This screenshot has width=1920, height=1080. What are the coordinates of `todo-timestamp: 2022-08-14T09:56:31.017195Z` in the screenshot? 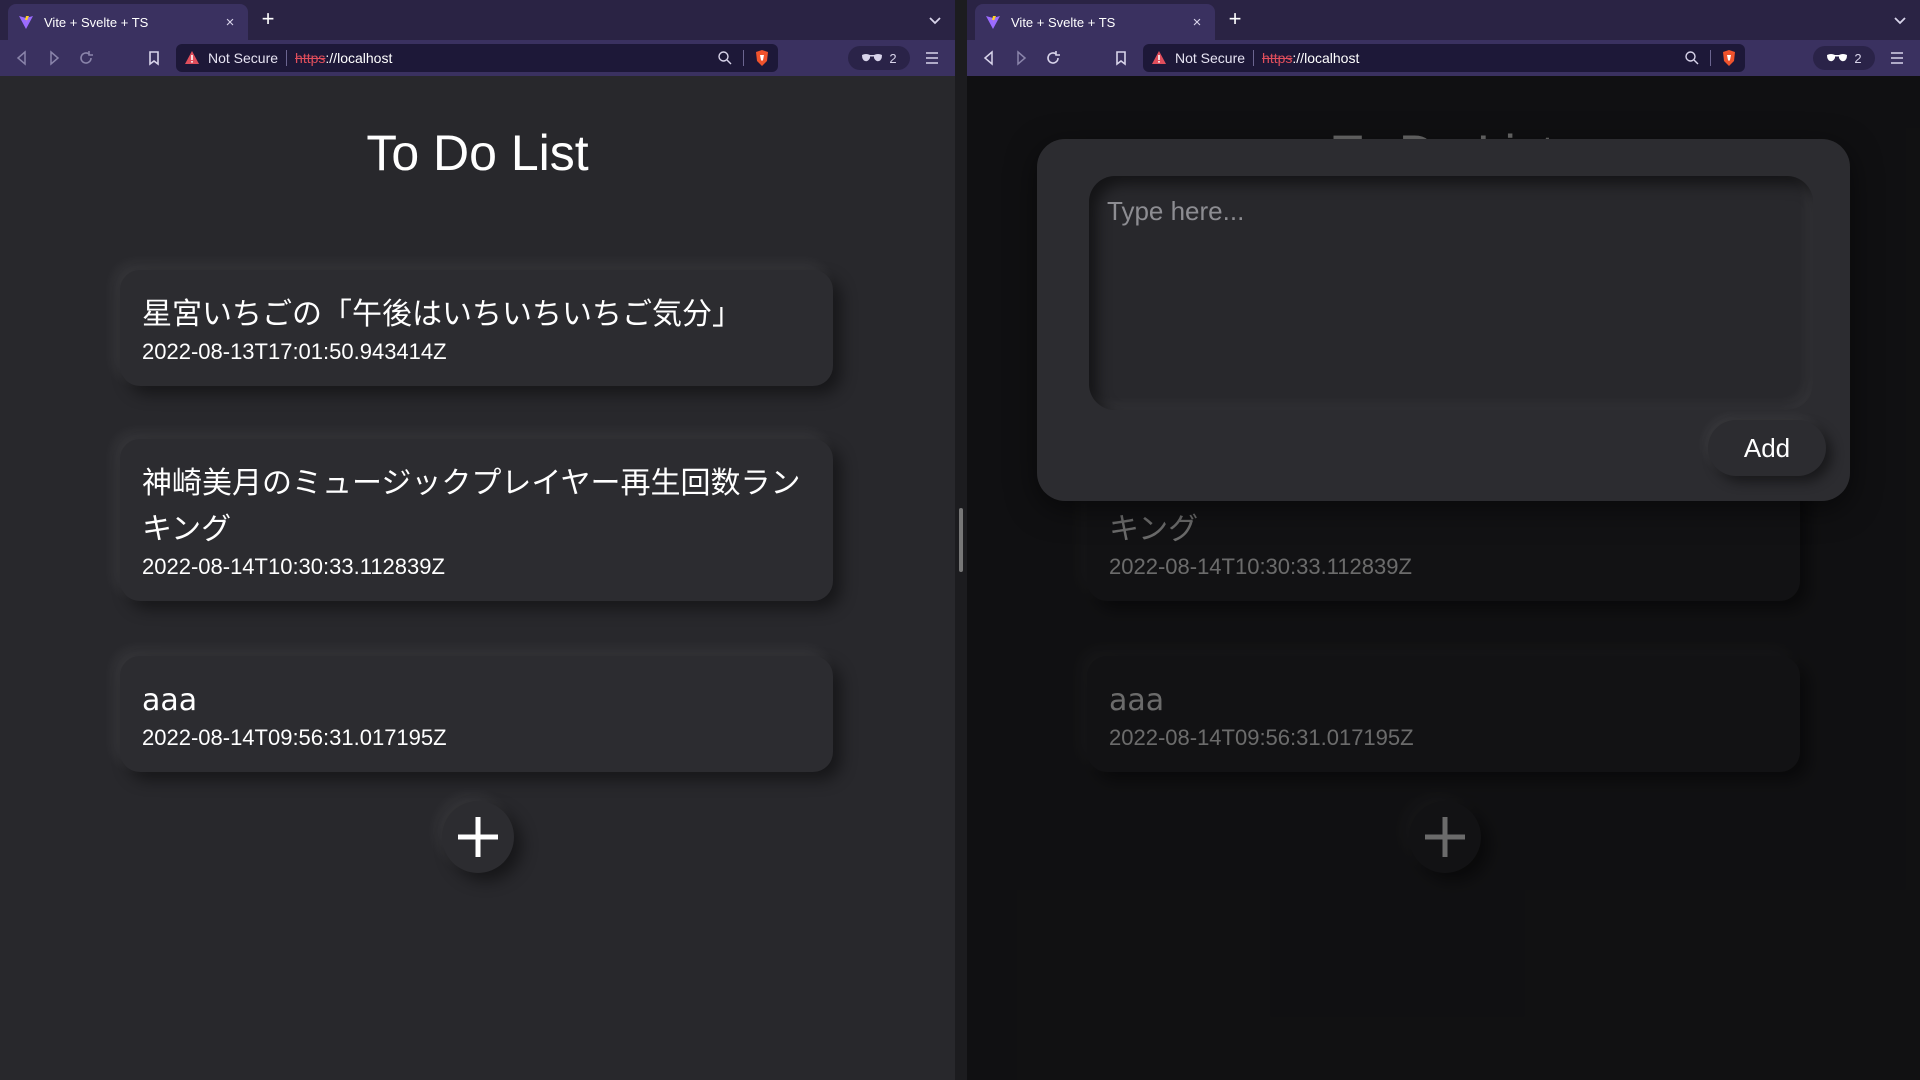 It's located at (294, 737).